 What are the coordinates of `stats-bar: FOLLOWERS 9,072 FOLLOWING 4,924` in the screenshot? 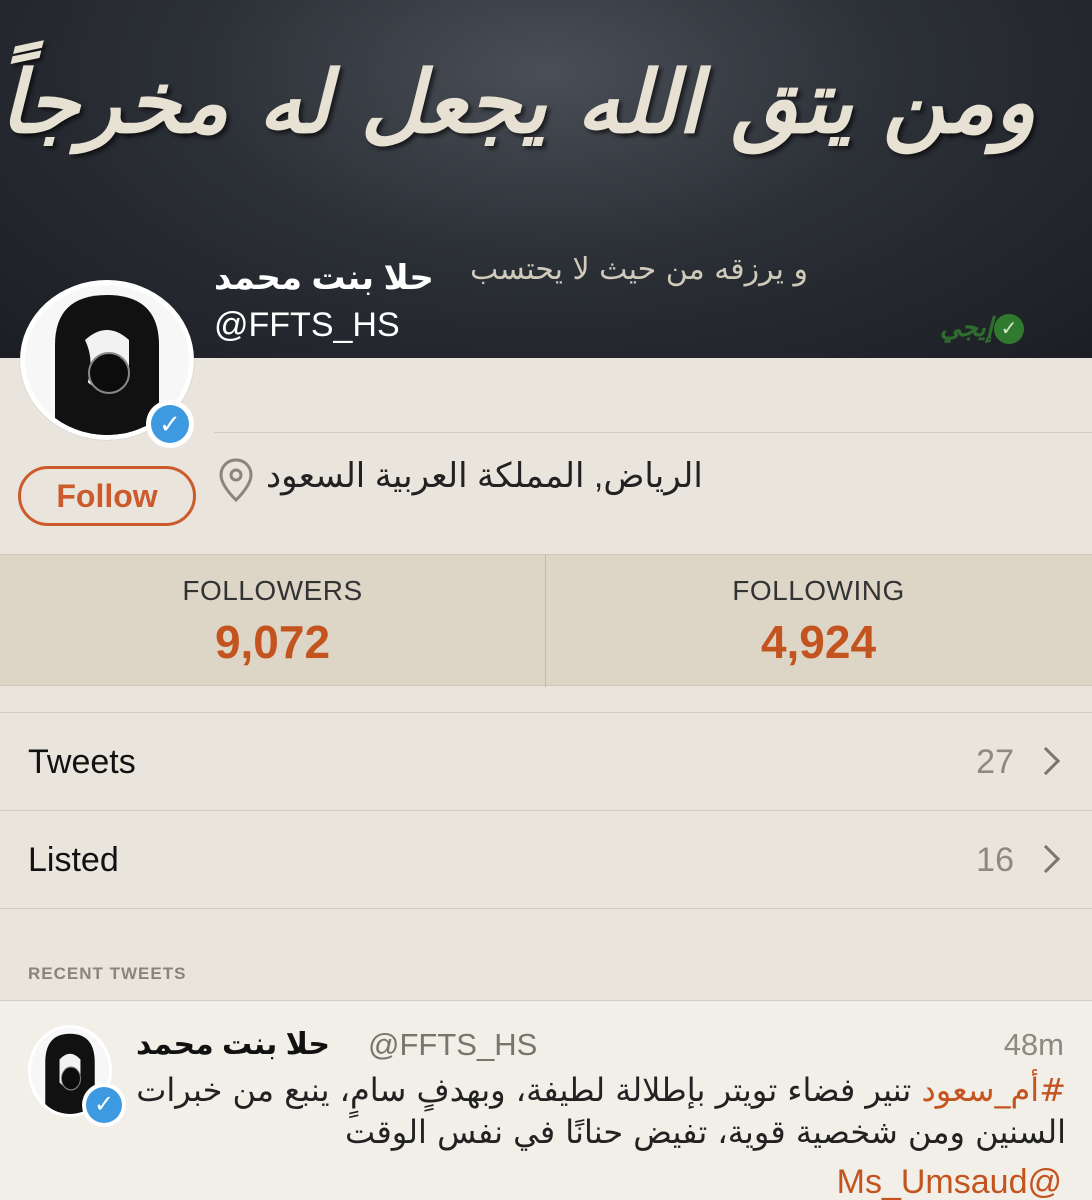 It's located at (546, 620).